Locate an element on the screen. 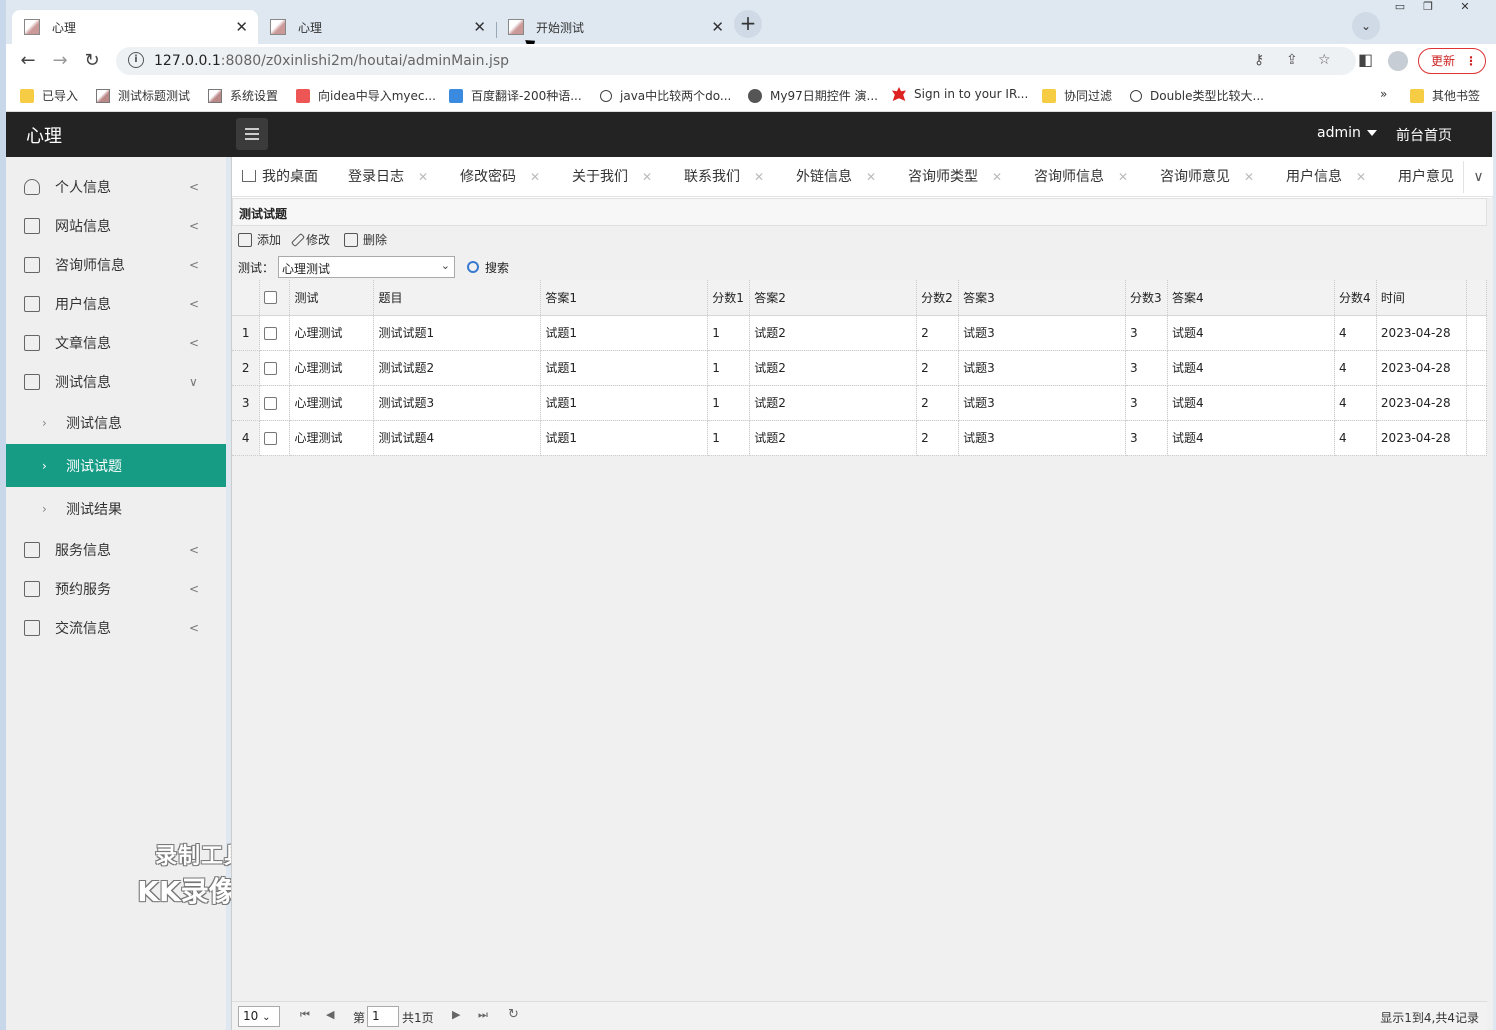 Image resolution: width=1496 pixels, height=1030 pixels. column-header: 答案1 is located at coordinates (624, 298).